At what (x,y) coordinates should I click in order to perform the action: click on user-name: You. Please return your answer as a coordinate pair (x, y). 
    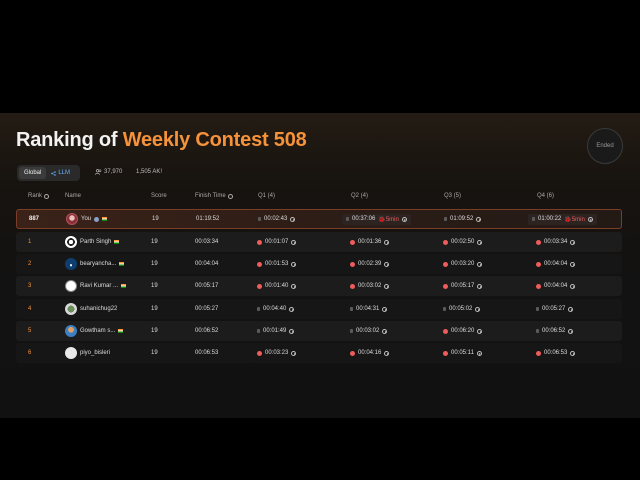
    Looking at the image, I should click on (86, 219).